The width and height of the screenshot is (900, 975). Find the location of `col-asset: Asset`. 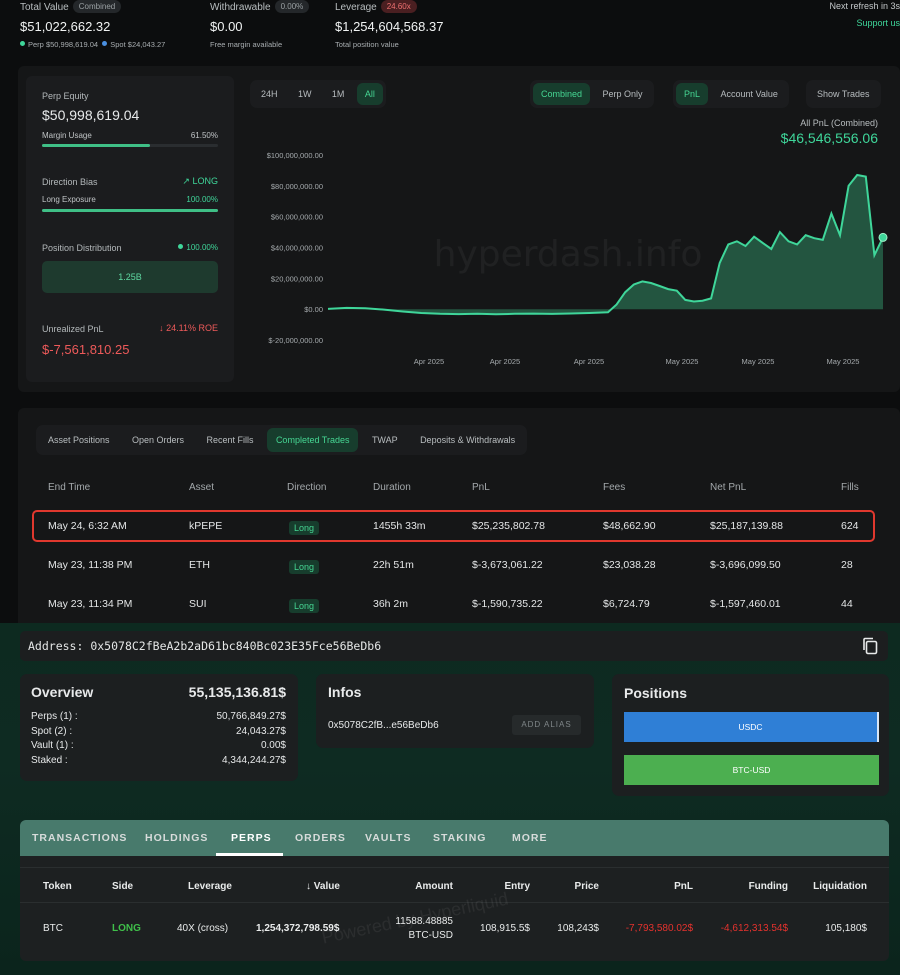

col-asset: Asset is located at coordinates (201, 487).